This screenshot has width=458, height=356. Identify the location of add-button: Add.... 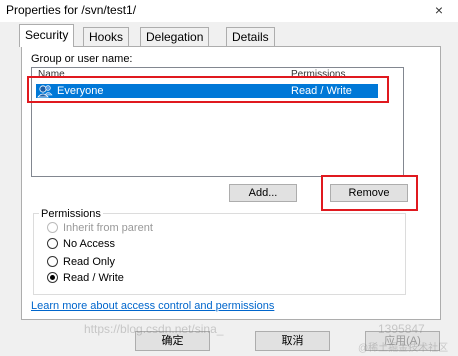
(263, 193).